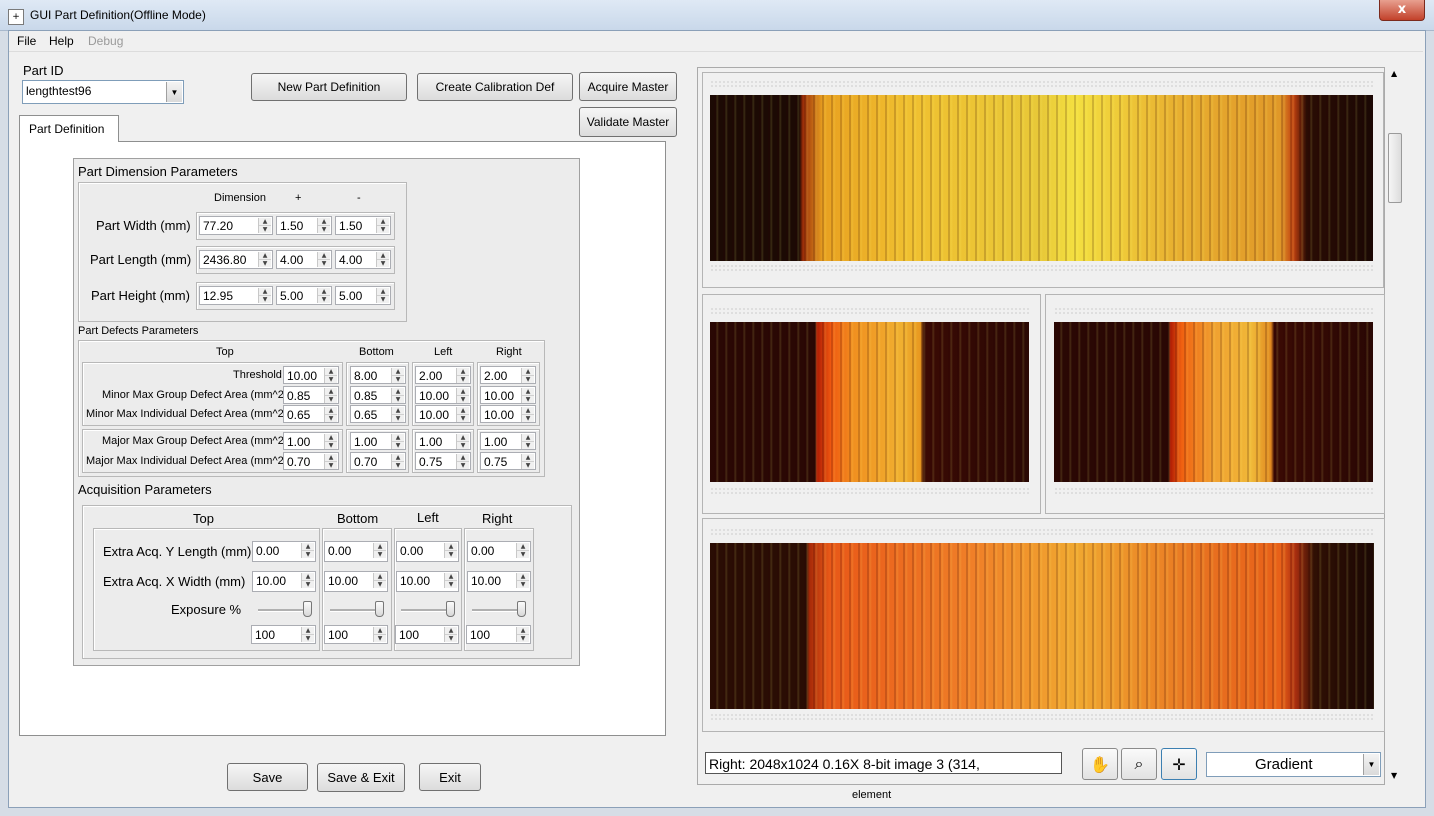 This screenshot has width=1434, height=816. Describe the element at coordinates (443, 461) in the screenshot. I see `major-individual-left-input: 0.75 ▲ ▼` at that location.